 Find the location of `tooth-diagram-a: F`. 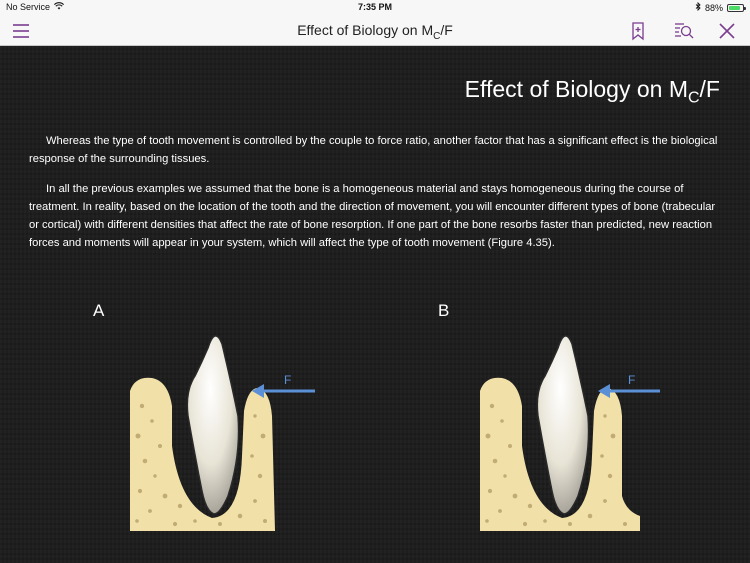

tooth-diagram-a: F is located at coordinates (222, 433).